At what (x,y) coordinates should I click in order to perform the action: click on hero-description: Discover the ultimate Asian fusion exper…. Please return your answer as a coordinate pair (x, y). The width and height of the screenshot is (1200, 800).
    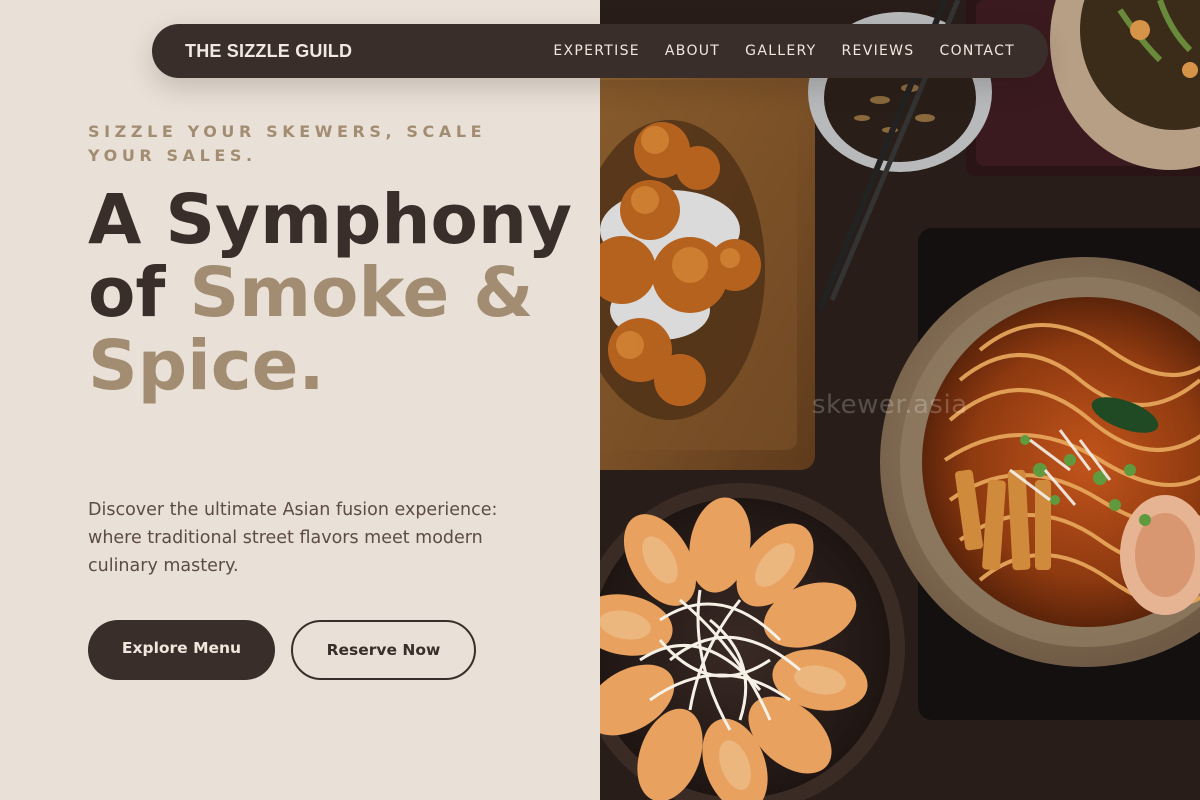
    Looking at the image, I should click on (293, 538).